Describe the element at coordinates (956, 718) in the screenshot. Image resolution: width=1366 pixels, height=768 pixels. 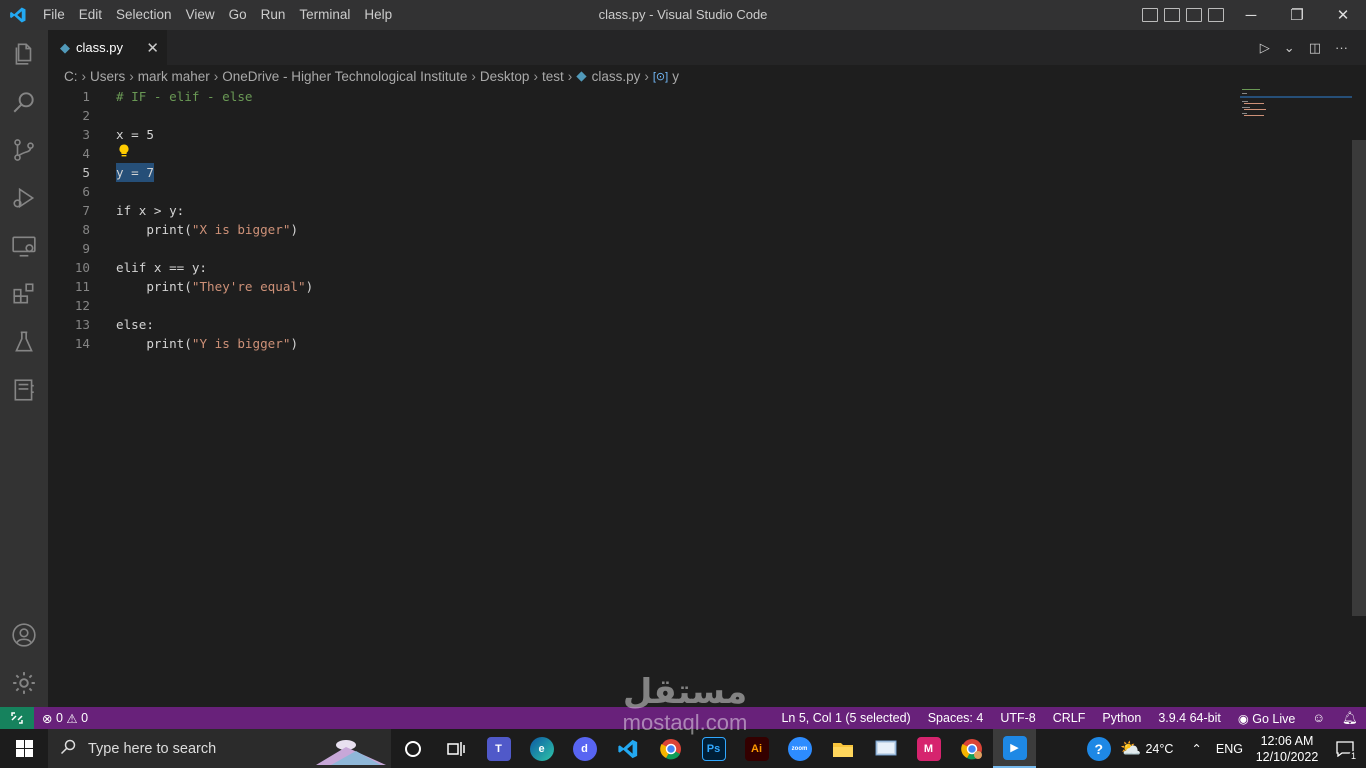
I see `indentation: Spaces: 4` at that location.